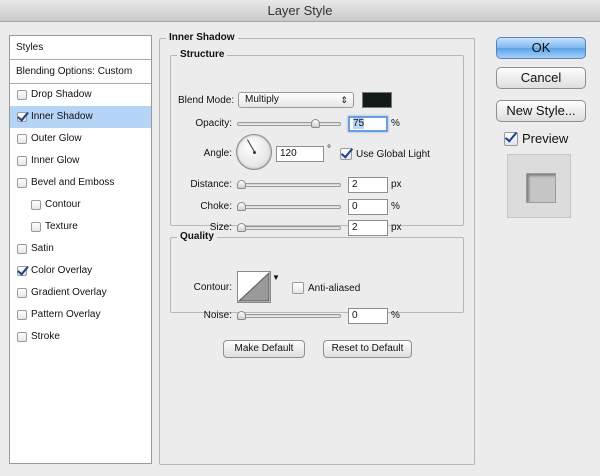 Image resolution: width=600 pixels, height=476 pixels. I want to click on choke-unit: %, so click(395, 206).